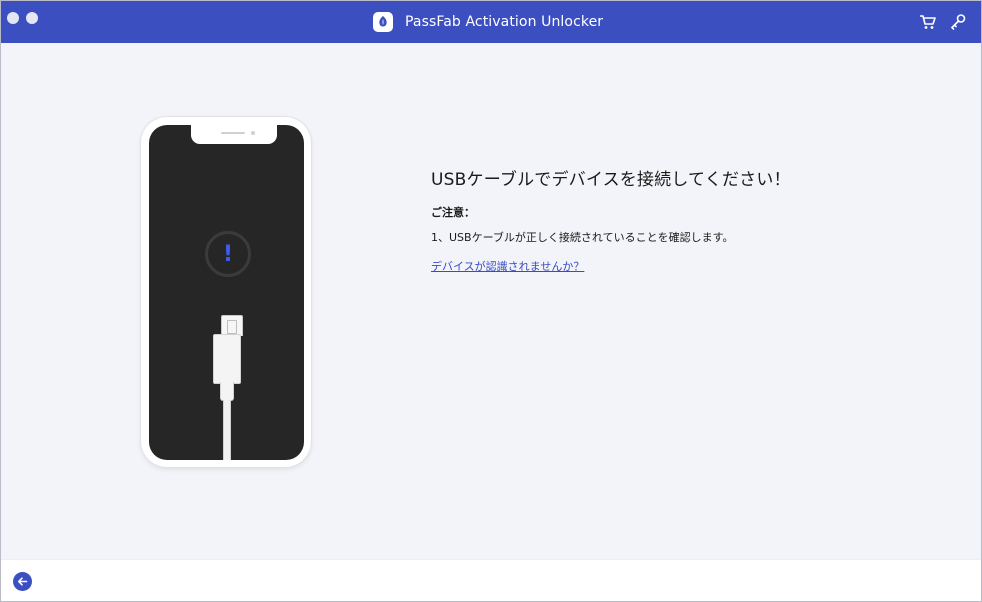  What do you see at coordinates (958, 22) in the screenshot?
I see `key-icon` at bounding box center [958, 22].